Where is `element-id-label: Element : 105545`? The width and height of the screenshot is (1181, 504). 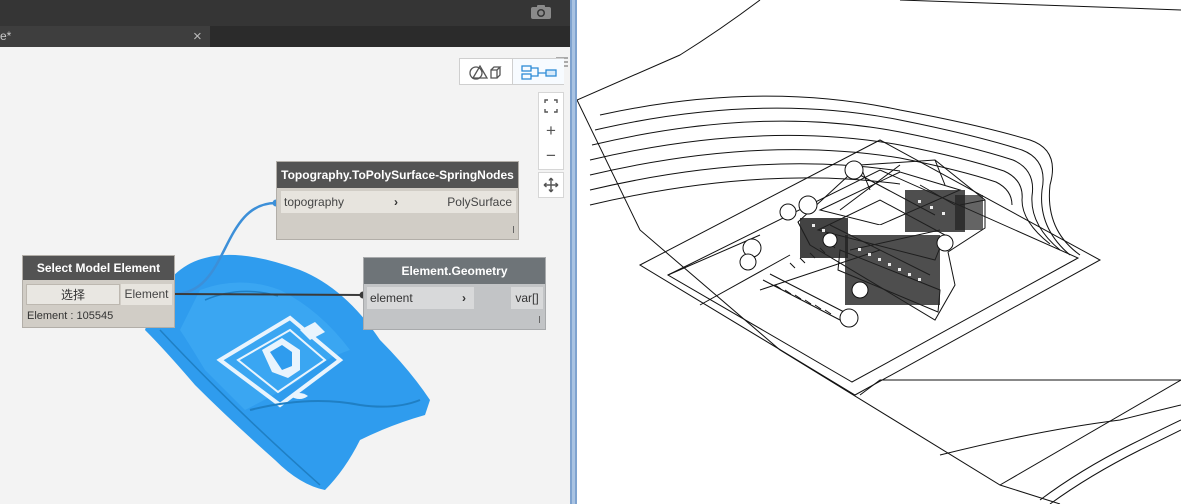 element-id-label: Element : 105545 is located at coordinates (70, 316).